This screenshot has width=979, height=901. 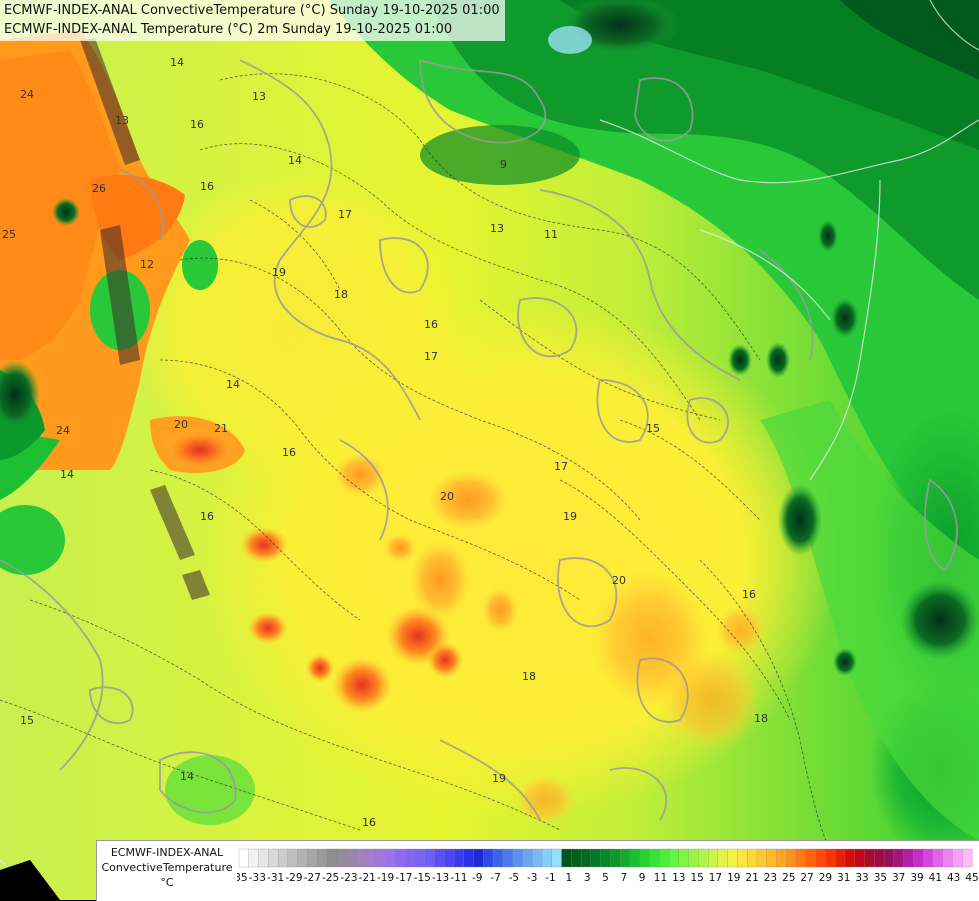 What do you see at coordinates (275, 878) in the screenshot?
I see `legend-tick-label: -31` at bounding box center [275, 878].